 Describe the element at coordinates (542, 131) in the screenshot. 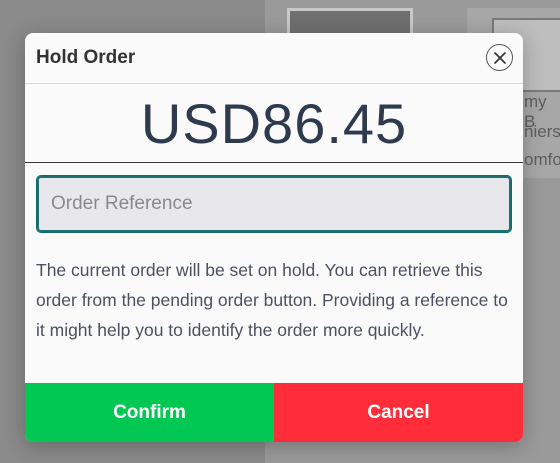

I see `background-product-text: niers` at that location.